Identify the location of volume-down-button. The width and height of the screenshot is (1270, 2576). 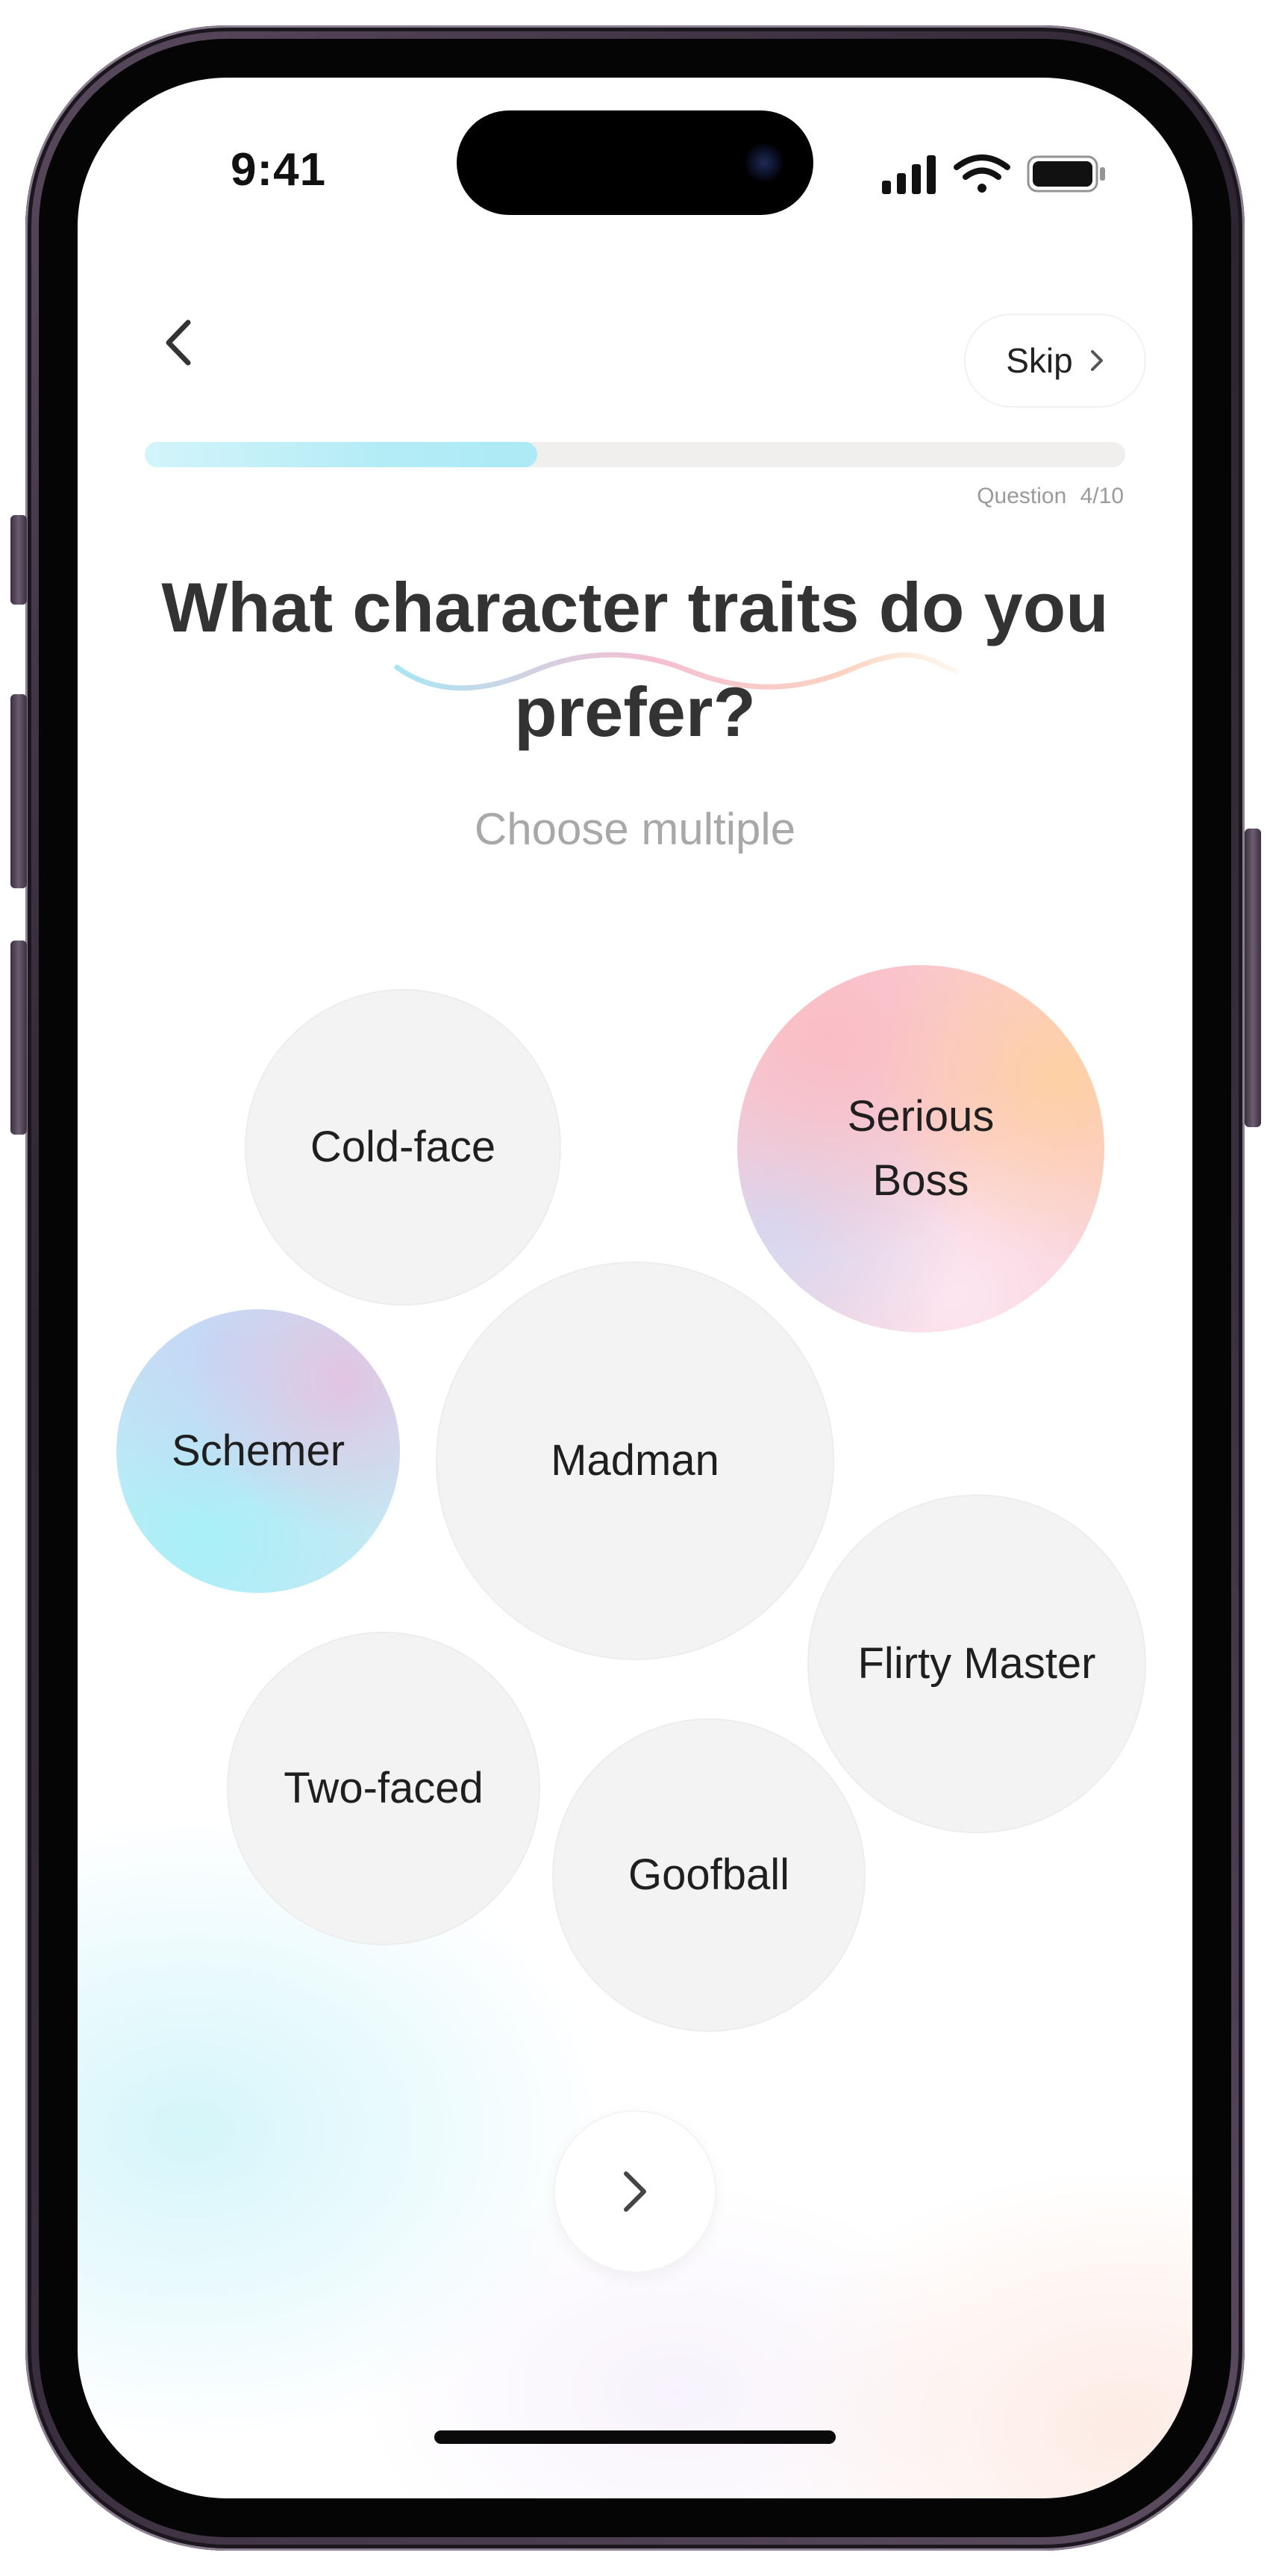
(18, 1038).